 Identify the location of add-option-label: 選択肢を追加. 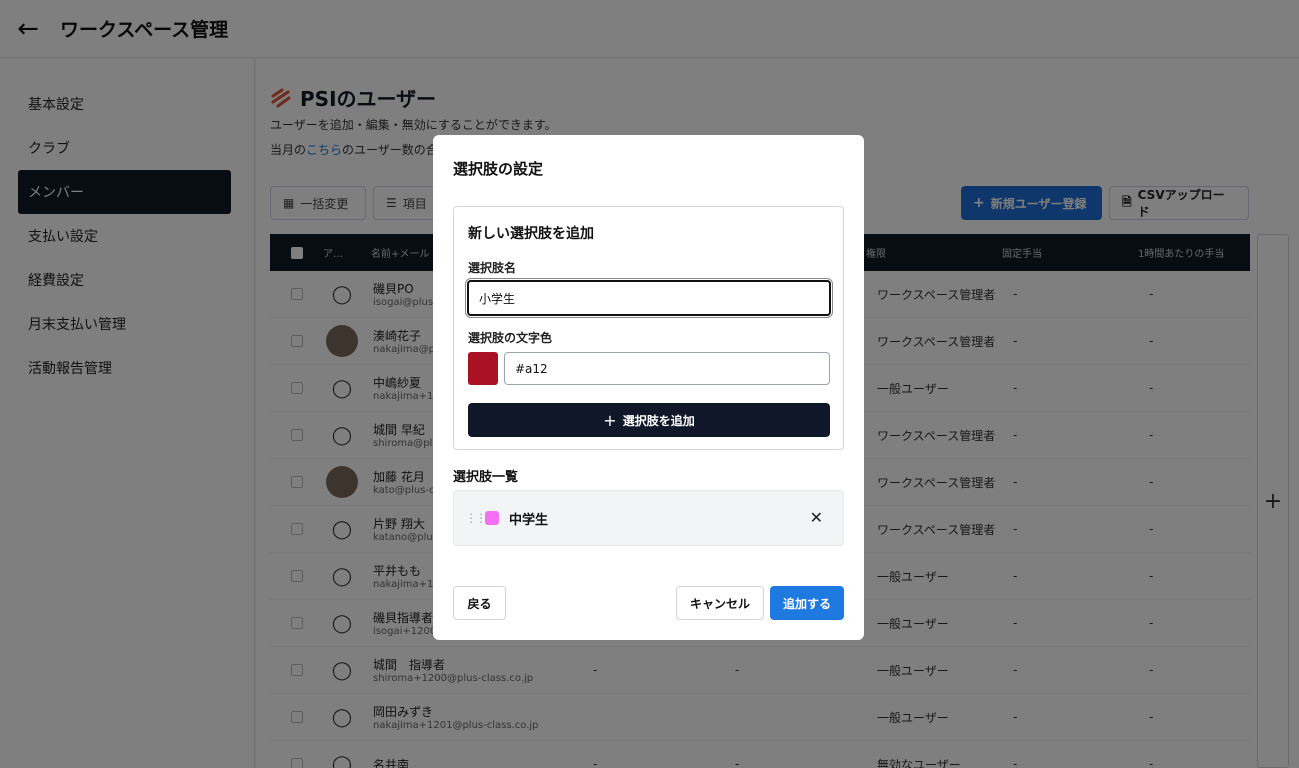
(658, 420).